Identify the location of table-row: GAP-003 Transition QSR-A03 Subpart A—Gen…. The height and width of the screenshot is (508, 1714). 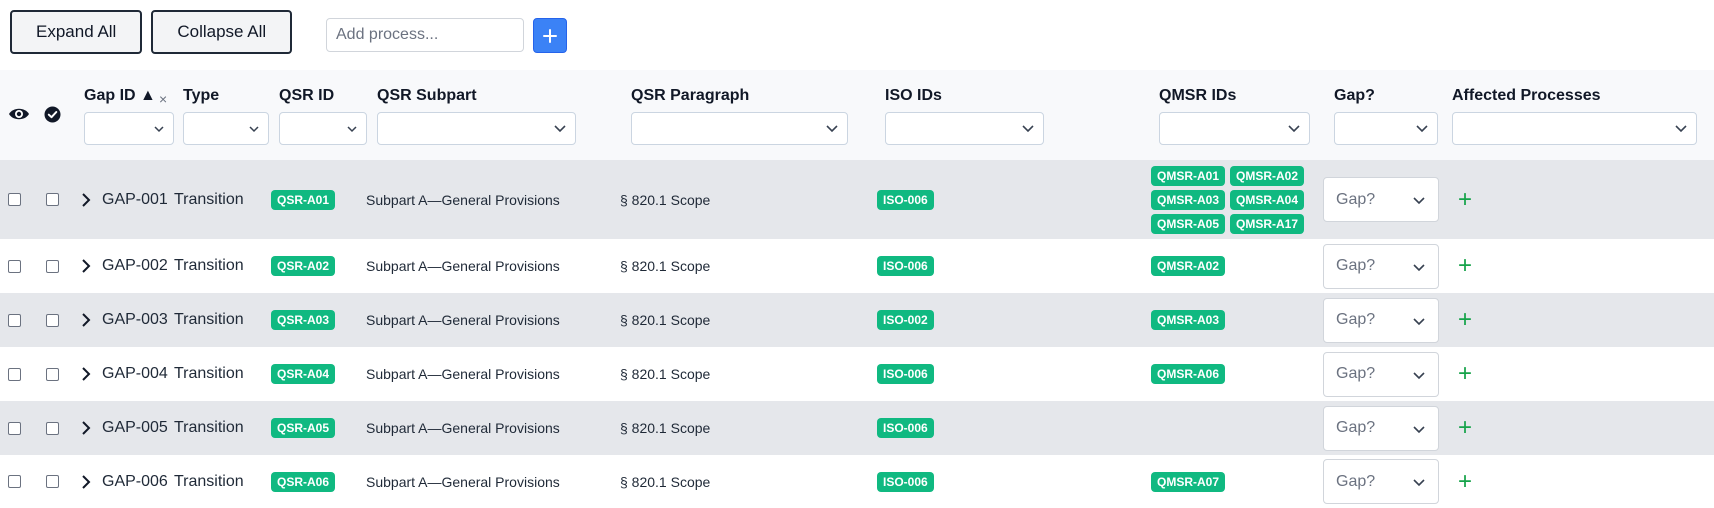
(857, 320).